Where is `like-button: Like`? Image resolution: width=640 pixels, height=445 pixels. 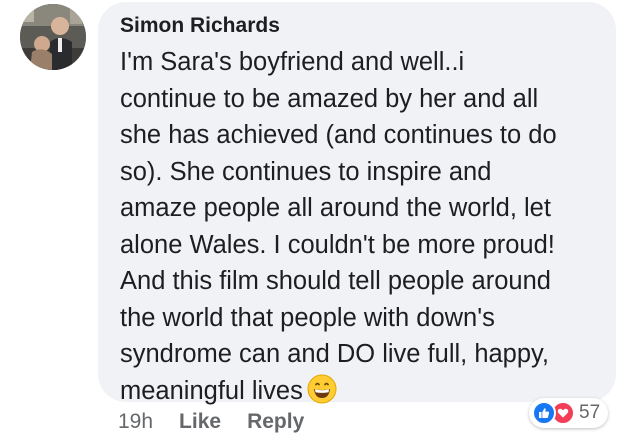
like-button: Like is located at coordinates (200, 422).